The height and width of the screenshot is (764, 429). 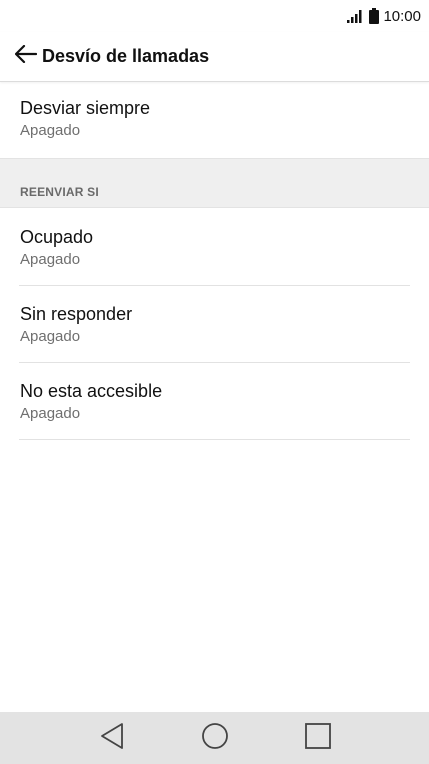 What do you see at coordinates (402, 16) in the screenshot?
I see `status-time: 10:00` at bounding box center [402, 16].